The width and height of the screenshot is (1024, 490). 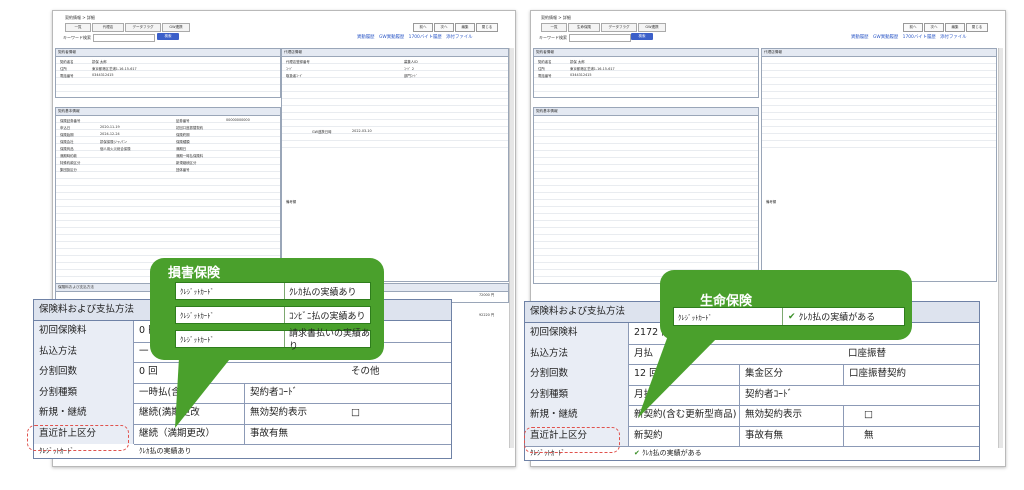 What do you see at coordinates (186, 163) in the screenshot?
I see `field-label: 新規継続区分` at bounding box center [186, 163].